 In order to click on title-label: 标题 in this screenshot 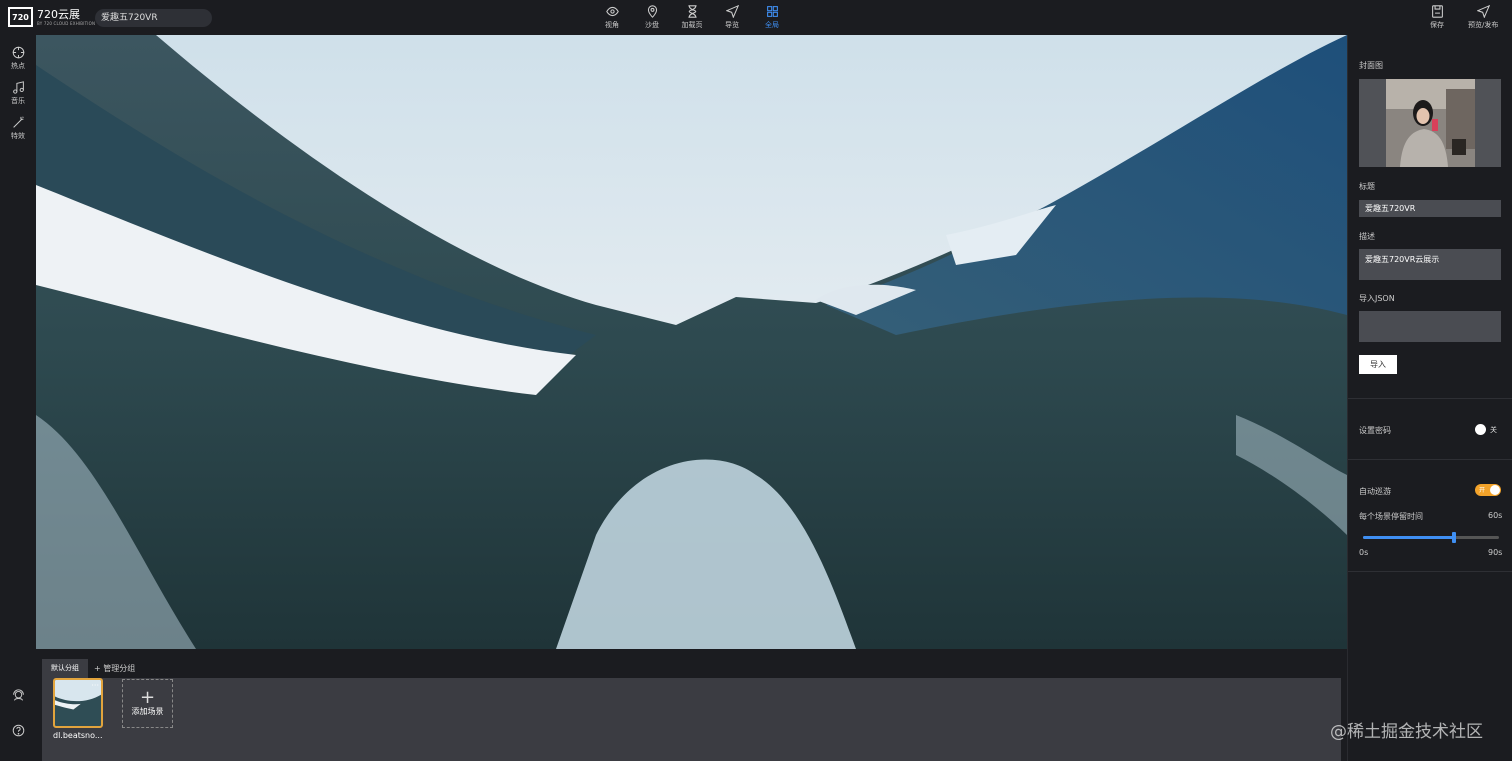, I will do `click(1367, 186)`.